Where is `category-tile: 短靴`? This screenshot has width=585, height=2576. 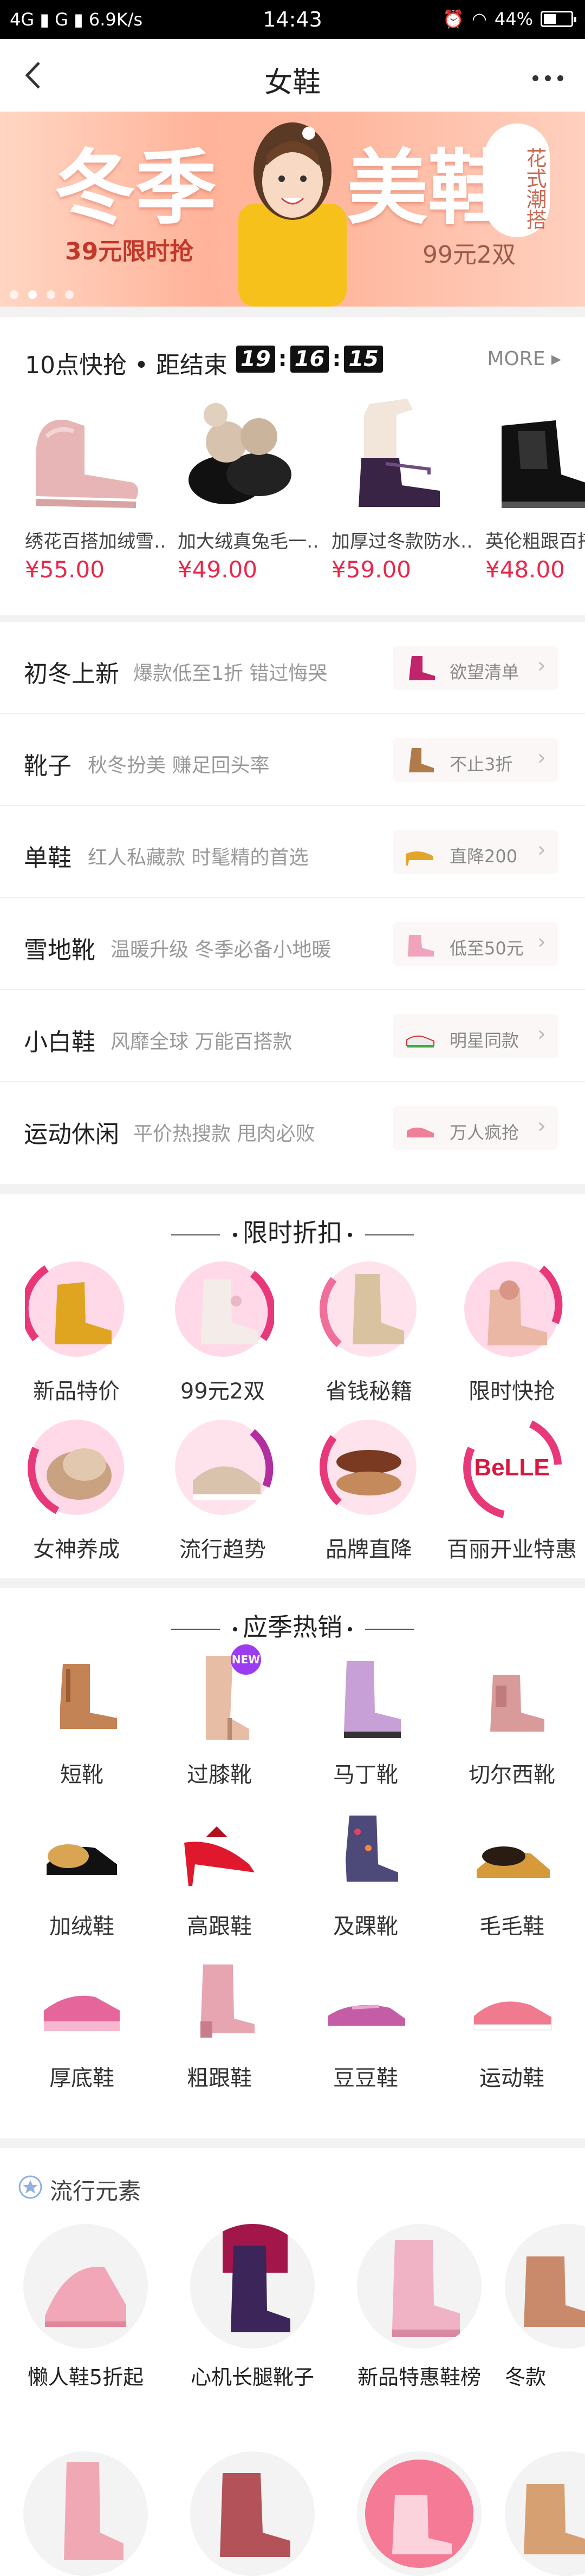
category-tile: 短靴 is located at coordinates (82, 1720).